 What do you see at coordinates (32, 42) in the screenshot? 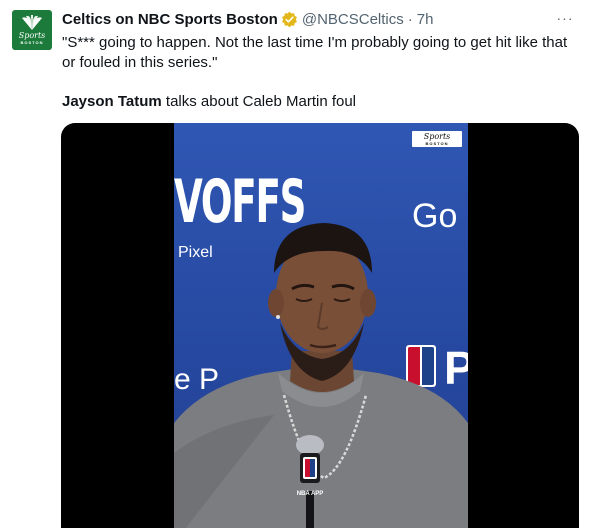
I see `avatar-city-text: BOSTON` at bounding box center [32, 42].